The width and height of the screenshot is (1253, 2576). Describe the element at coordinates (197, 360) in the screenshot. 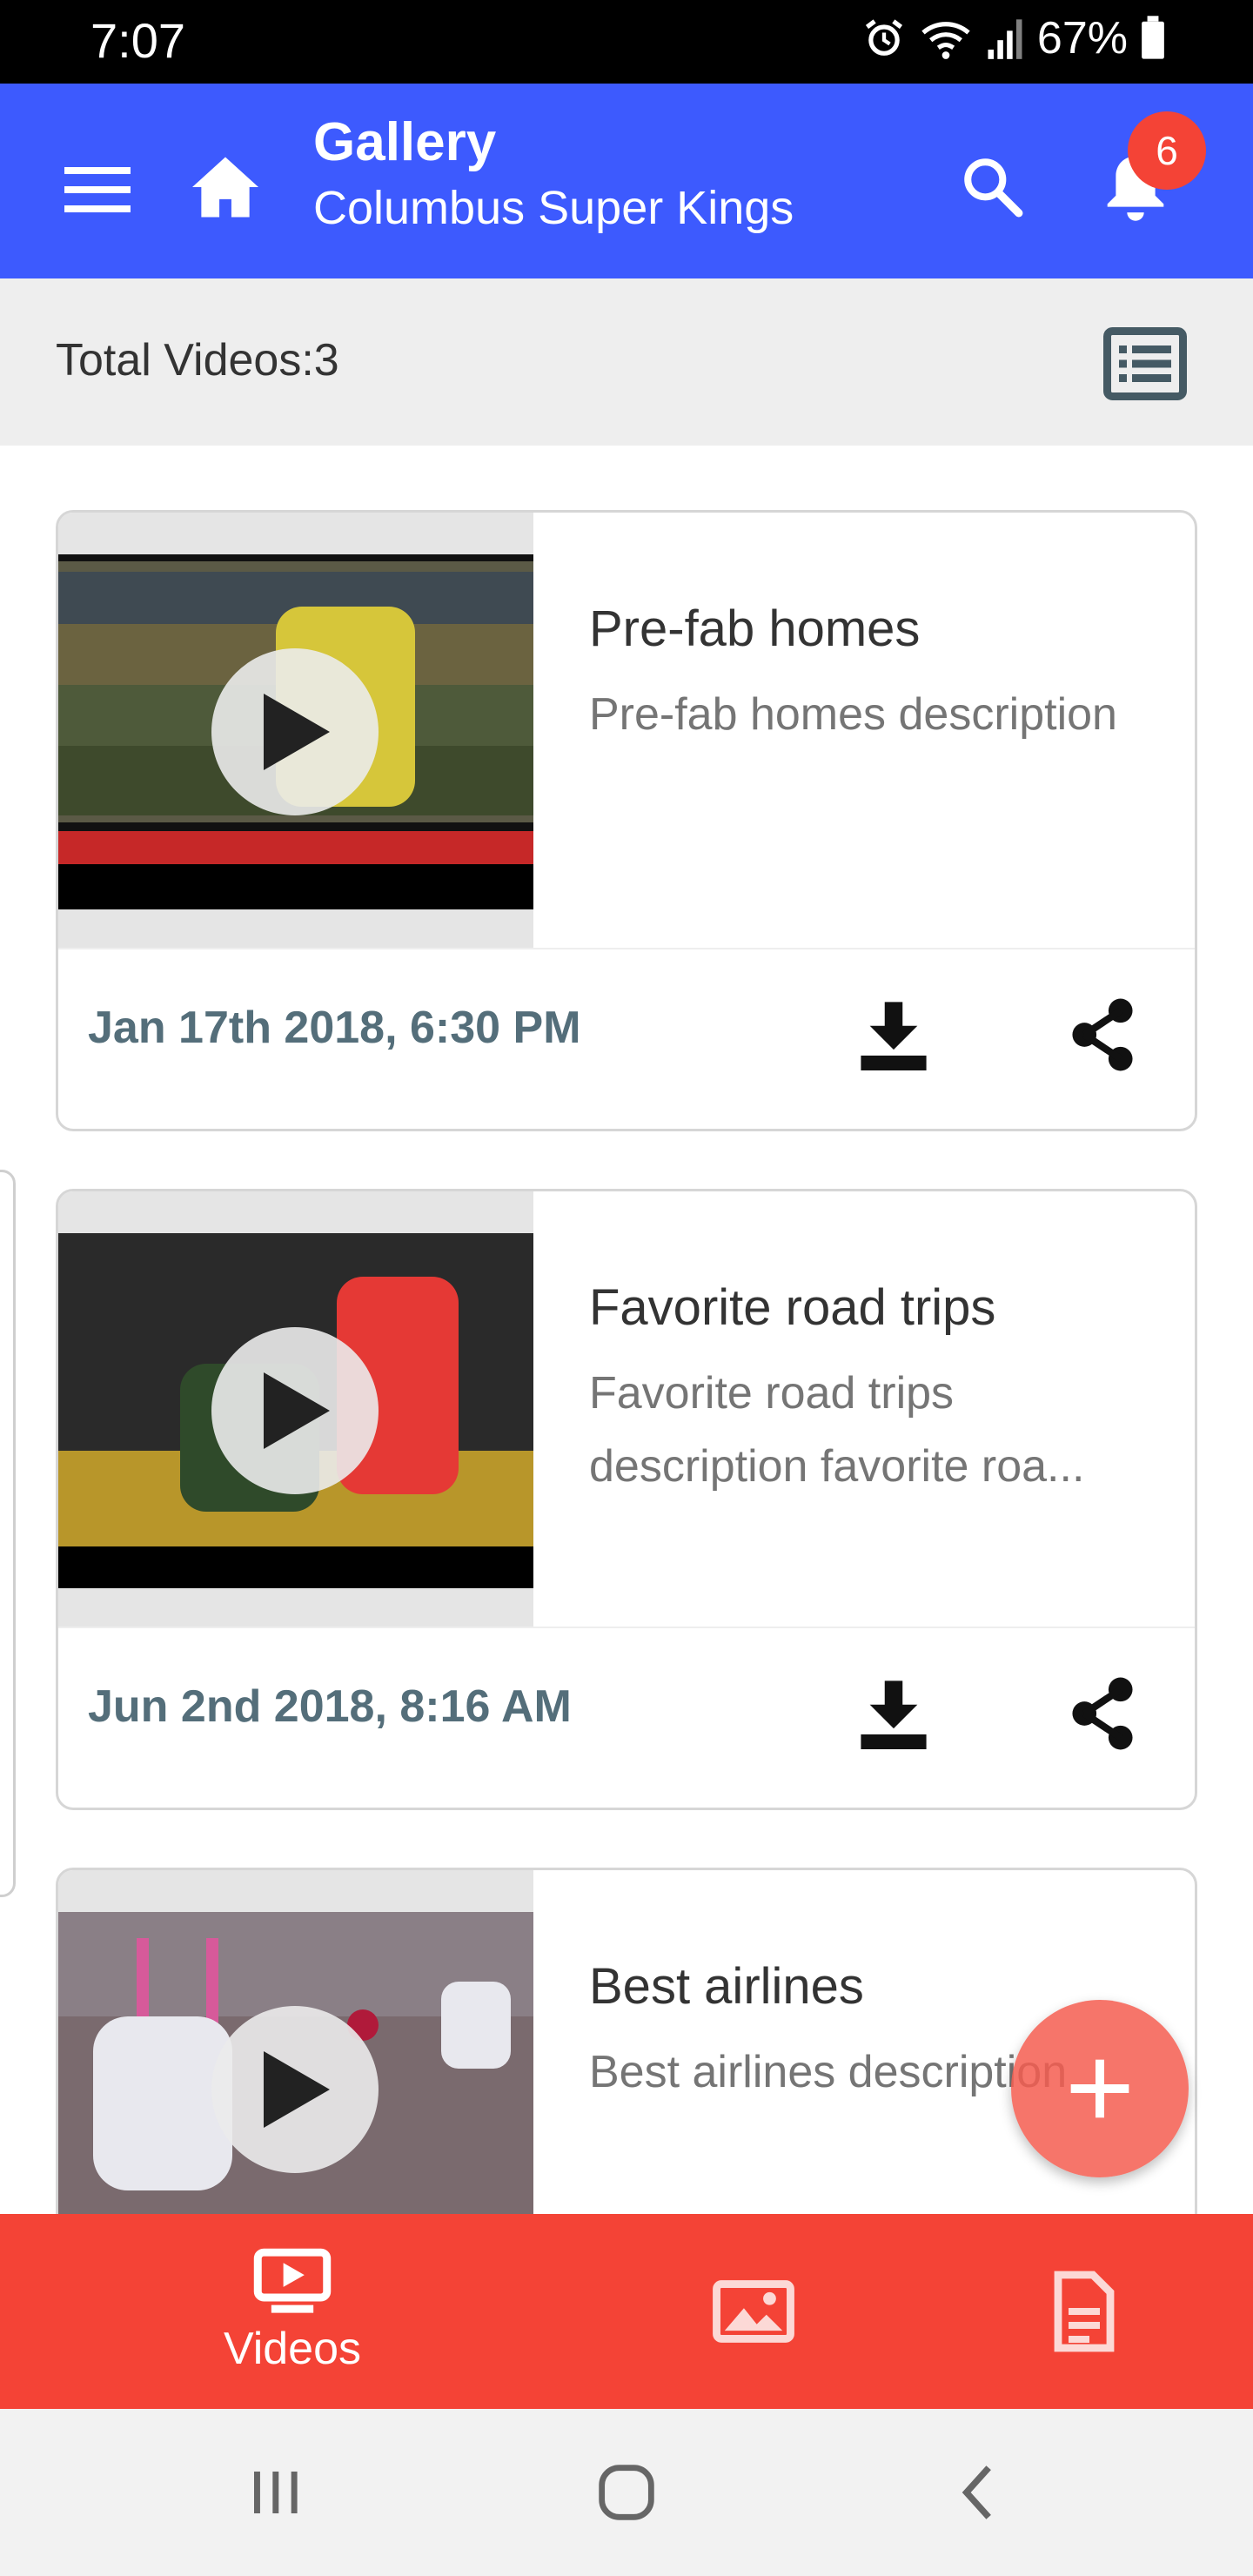

I see `total-videos-label: Total Videos:3` at that location.